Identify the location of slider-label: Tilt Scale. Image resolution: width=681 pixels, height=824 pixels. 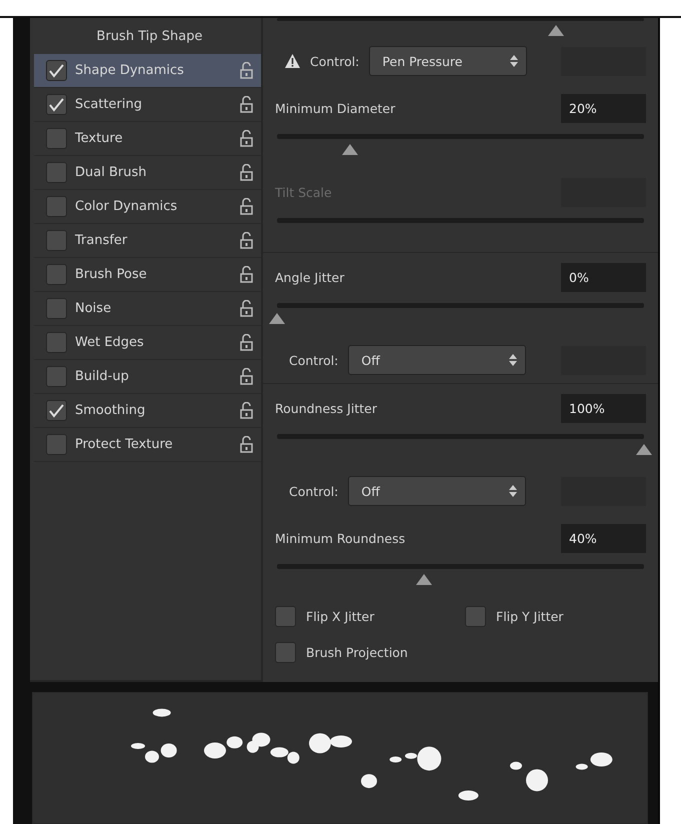
(303, 192).